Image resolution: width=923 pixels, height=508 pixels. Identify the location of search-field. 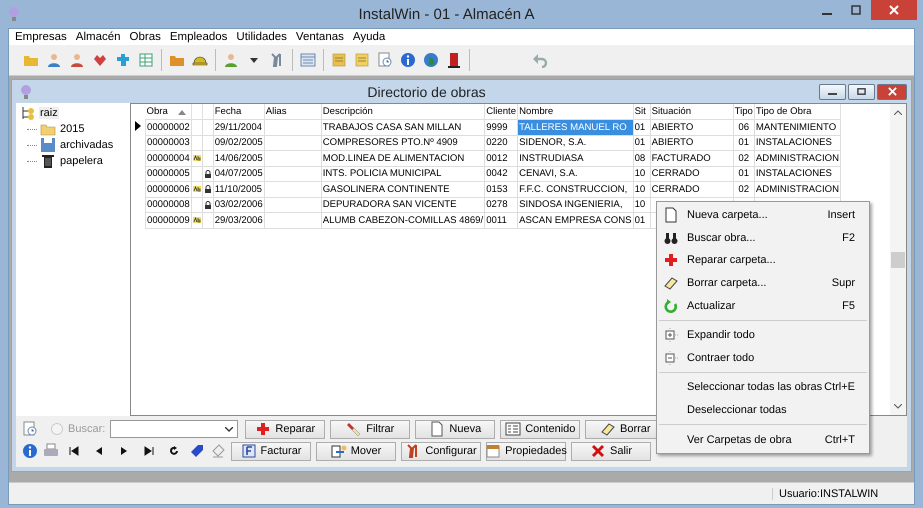
(174, 429).